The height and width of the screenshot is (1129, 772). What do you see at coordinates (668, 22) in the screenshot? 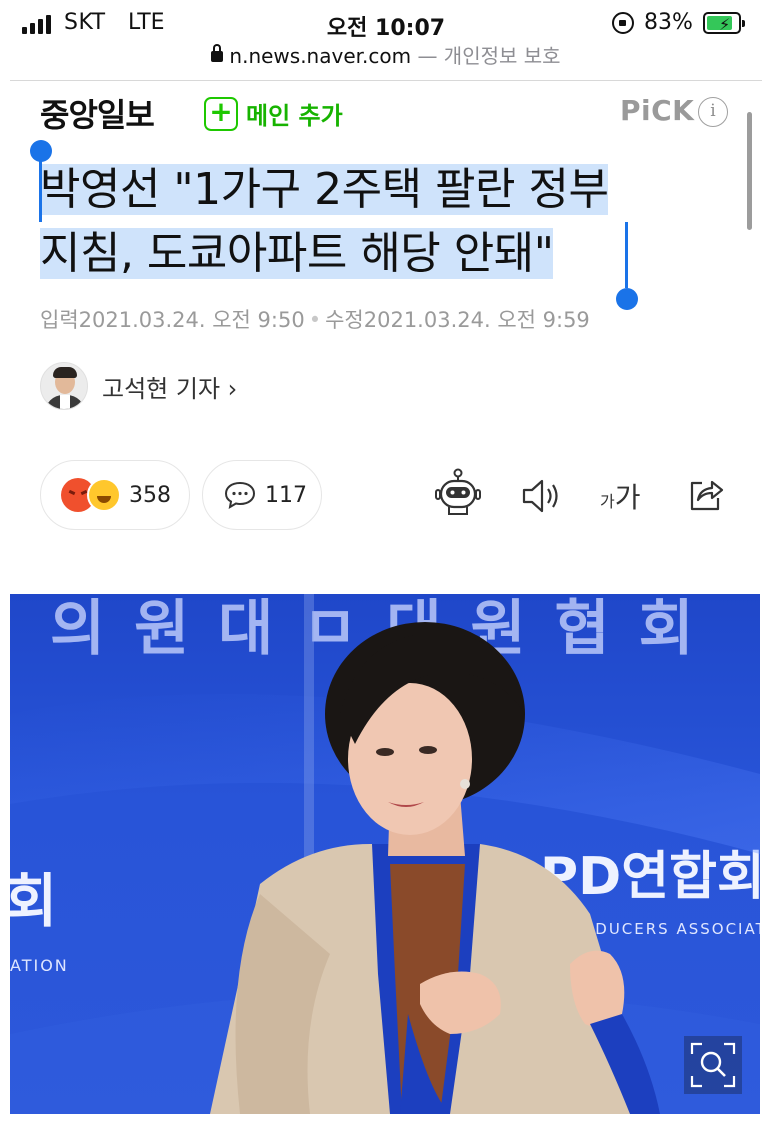
I see `battery-percent: 83%` at bounding box center [668, 22].